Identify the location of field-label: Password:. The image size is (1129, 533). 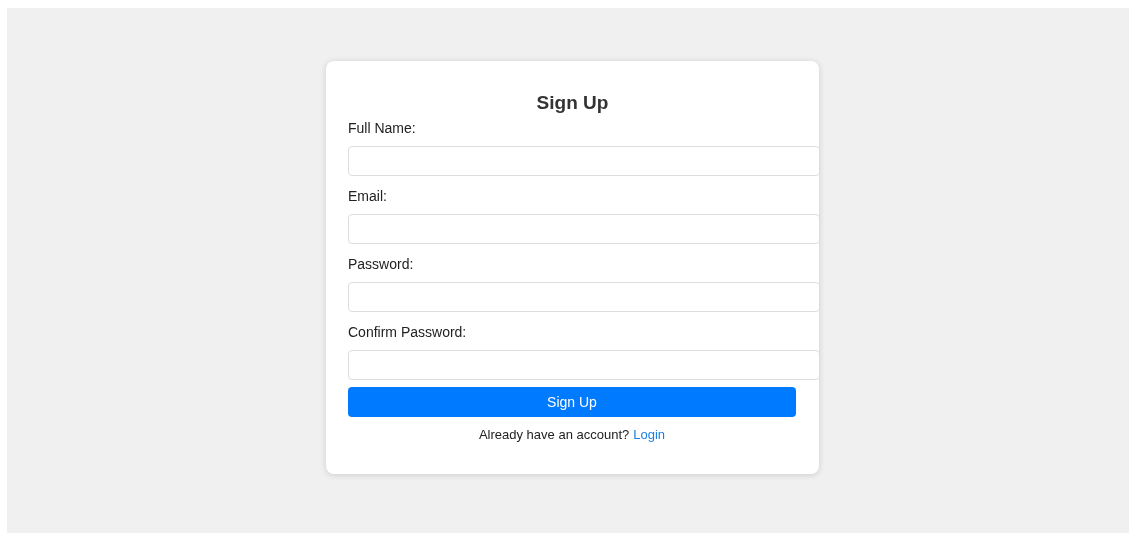
(381, 264).